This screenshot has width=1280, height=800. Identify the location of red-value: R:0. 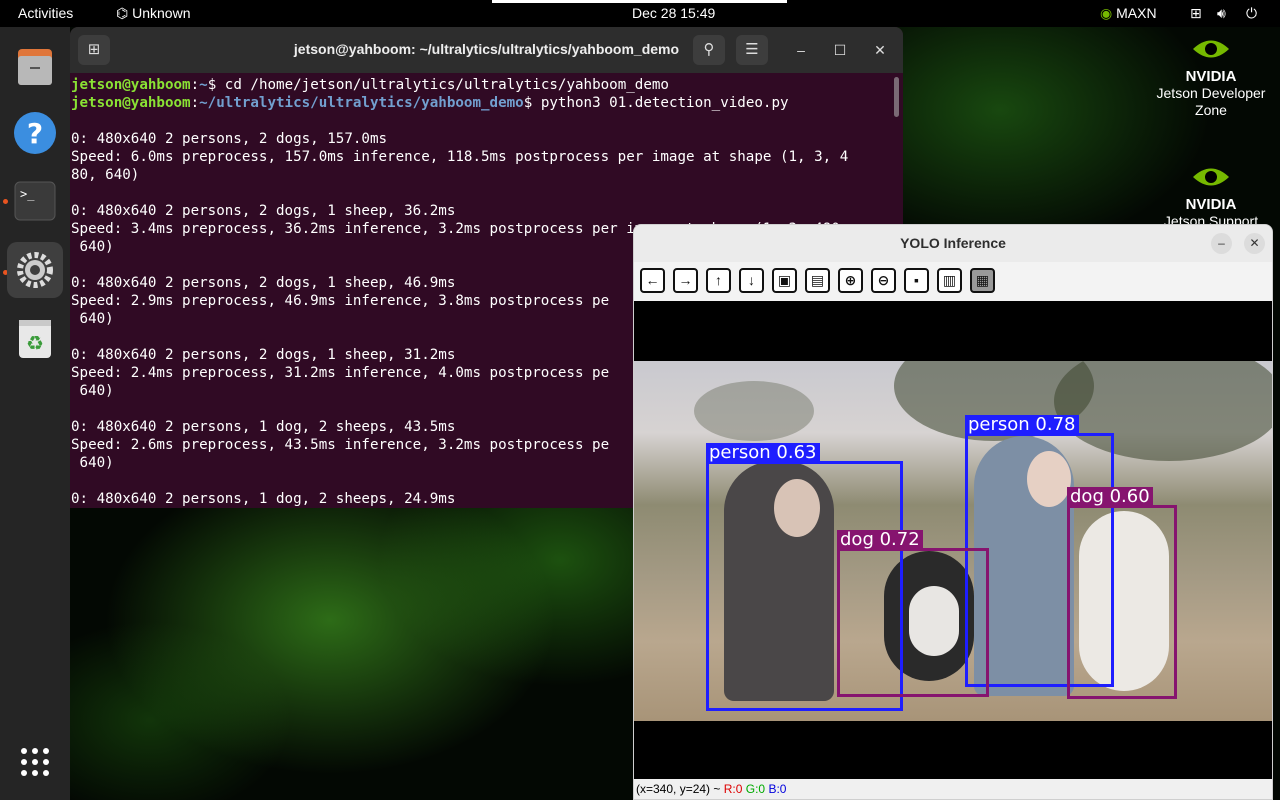
(733, 789).